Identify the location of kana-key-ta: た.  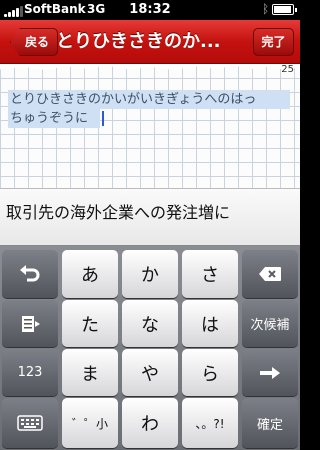
(90, 323).